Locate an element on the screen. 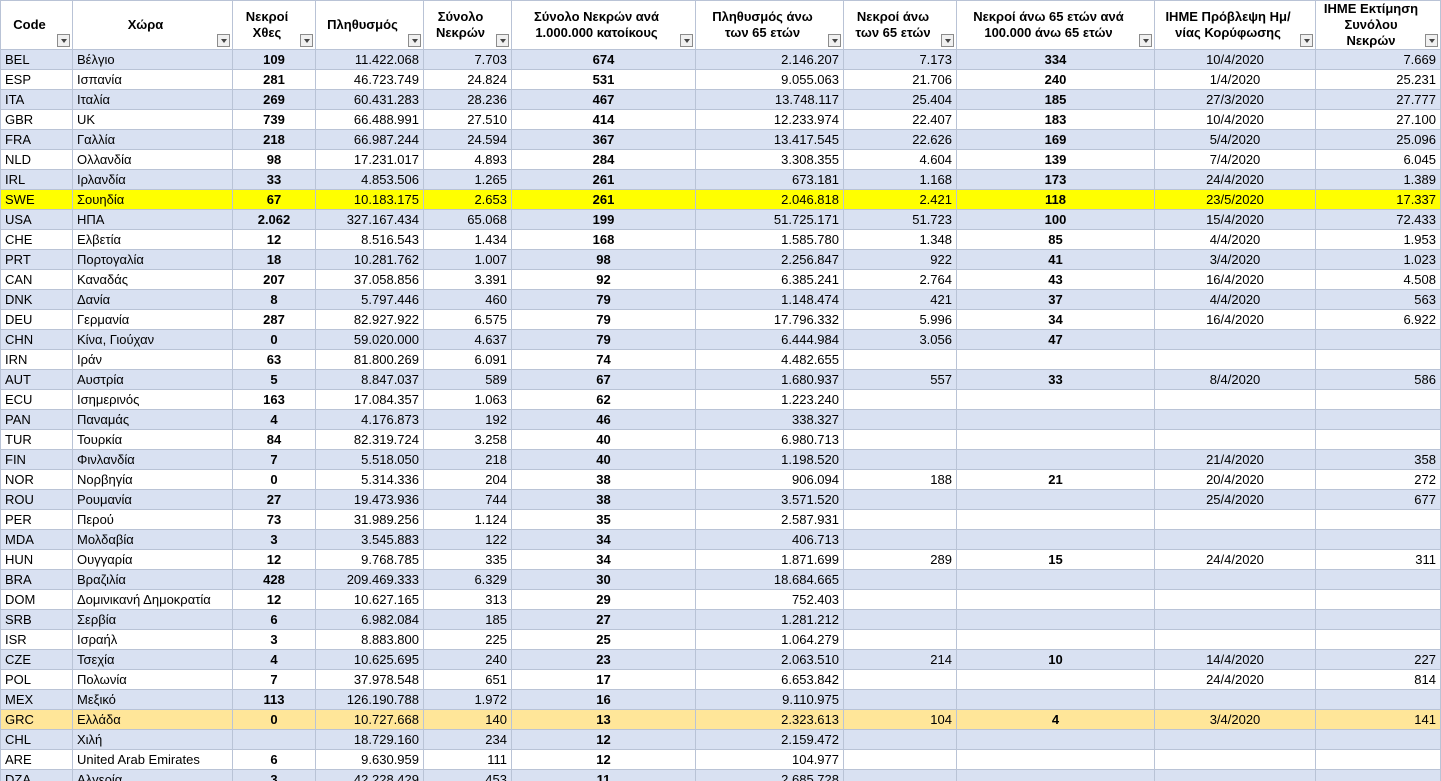 The height and width of the screenshot is (781, 1441). cell-deaths-per-million: 13 is located at coordinates (603, 719).